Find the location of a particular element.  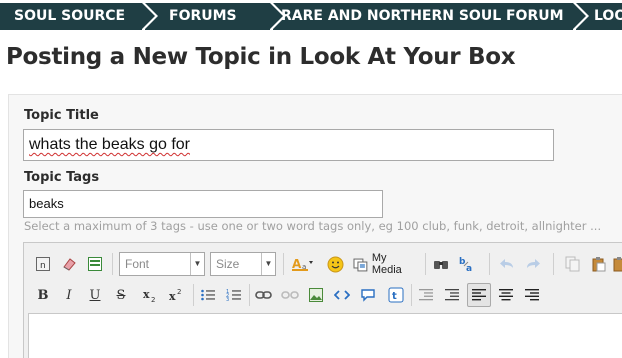

replace-icon: ba is located at coordinates (468, 264).